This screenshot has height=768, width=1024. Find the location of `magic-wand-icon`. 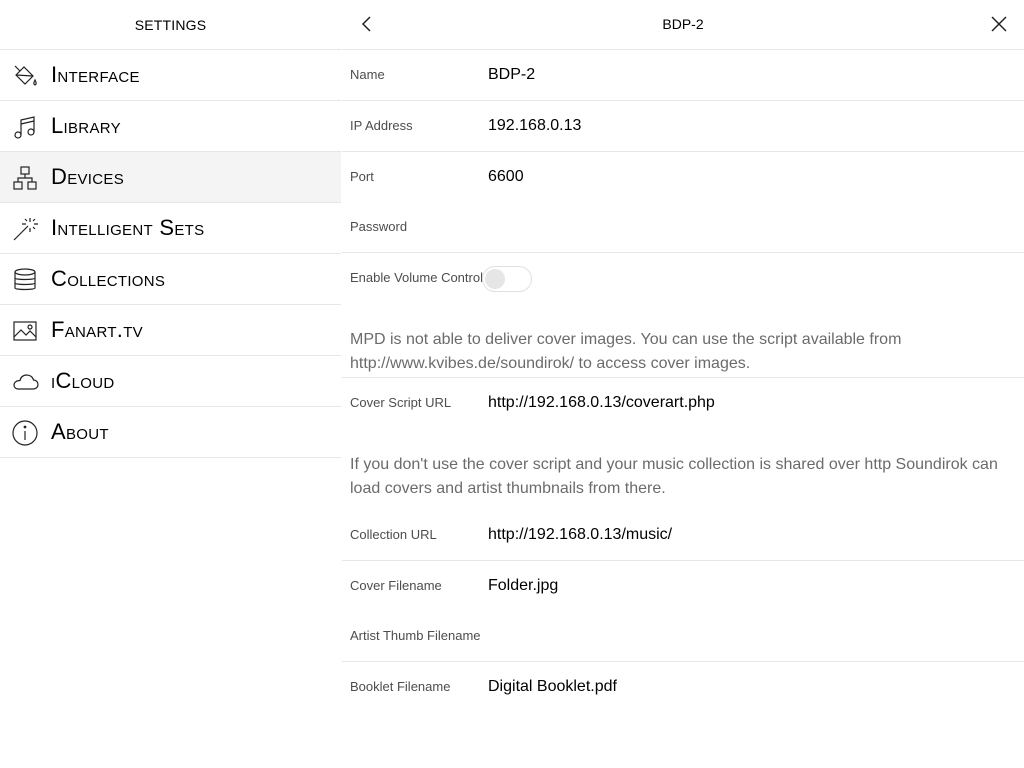

magic-wand-icon is located at coordinates (25, 229).